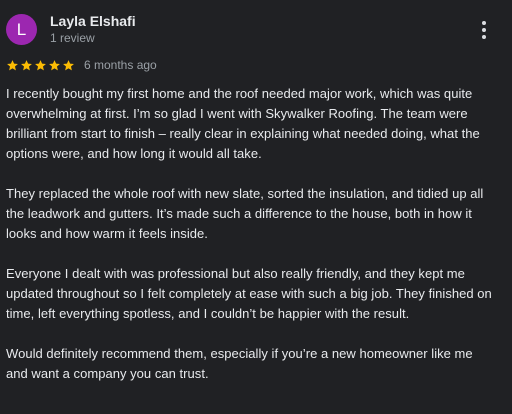  What do you see at coordinates (81, 65) in the screenshot?
I see `rating-row: 6 months ago` at bounding box center [81, 65].